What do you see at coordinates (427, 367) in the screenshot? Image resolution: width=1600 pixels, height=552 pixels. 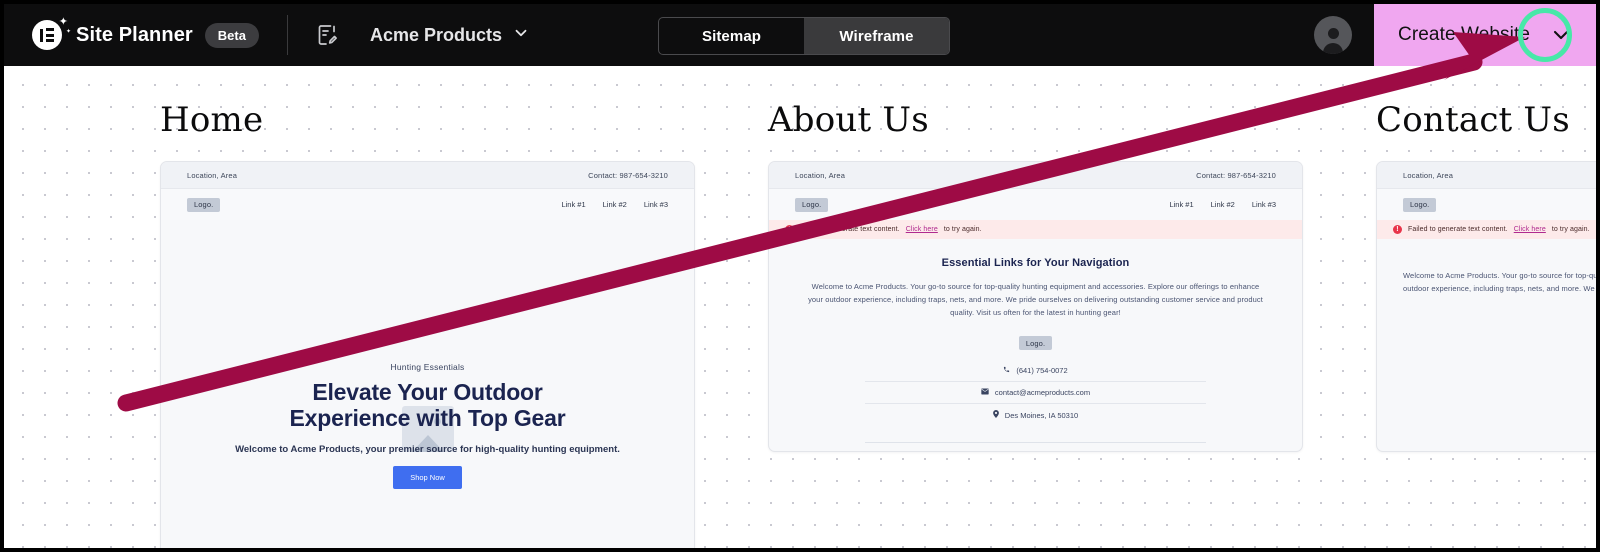 I see `hero-eyebrow: Hunting Essentials` at bounding box center [427, 367].